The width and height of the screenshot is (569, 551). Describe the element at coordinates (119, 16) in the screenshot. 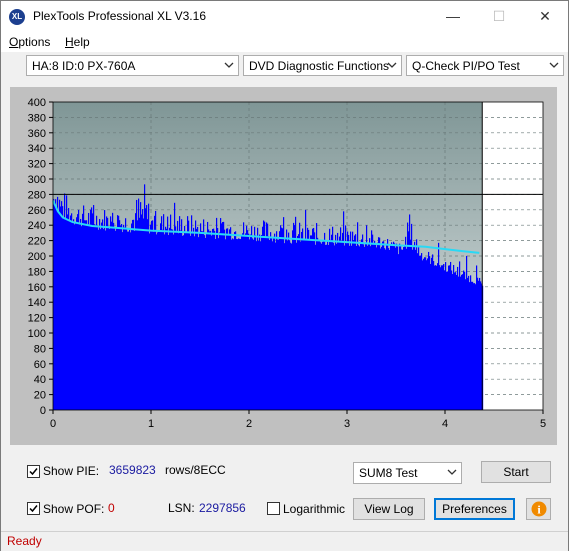

I see `window-title: PlexTools Professional XL V3.16` at that location.